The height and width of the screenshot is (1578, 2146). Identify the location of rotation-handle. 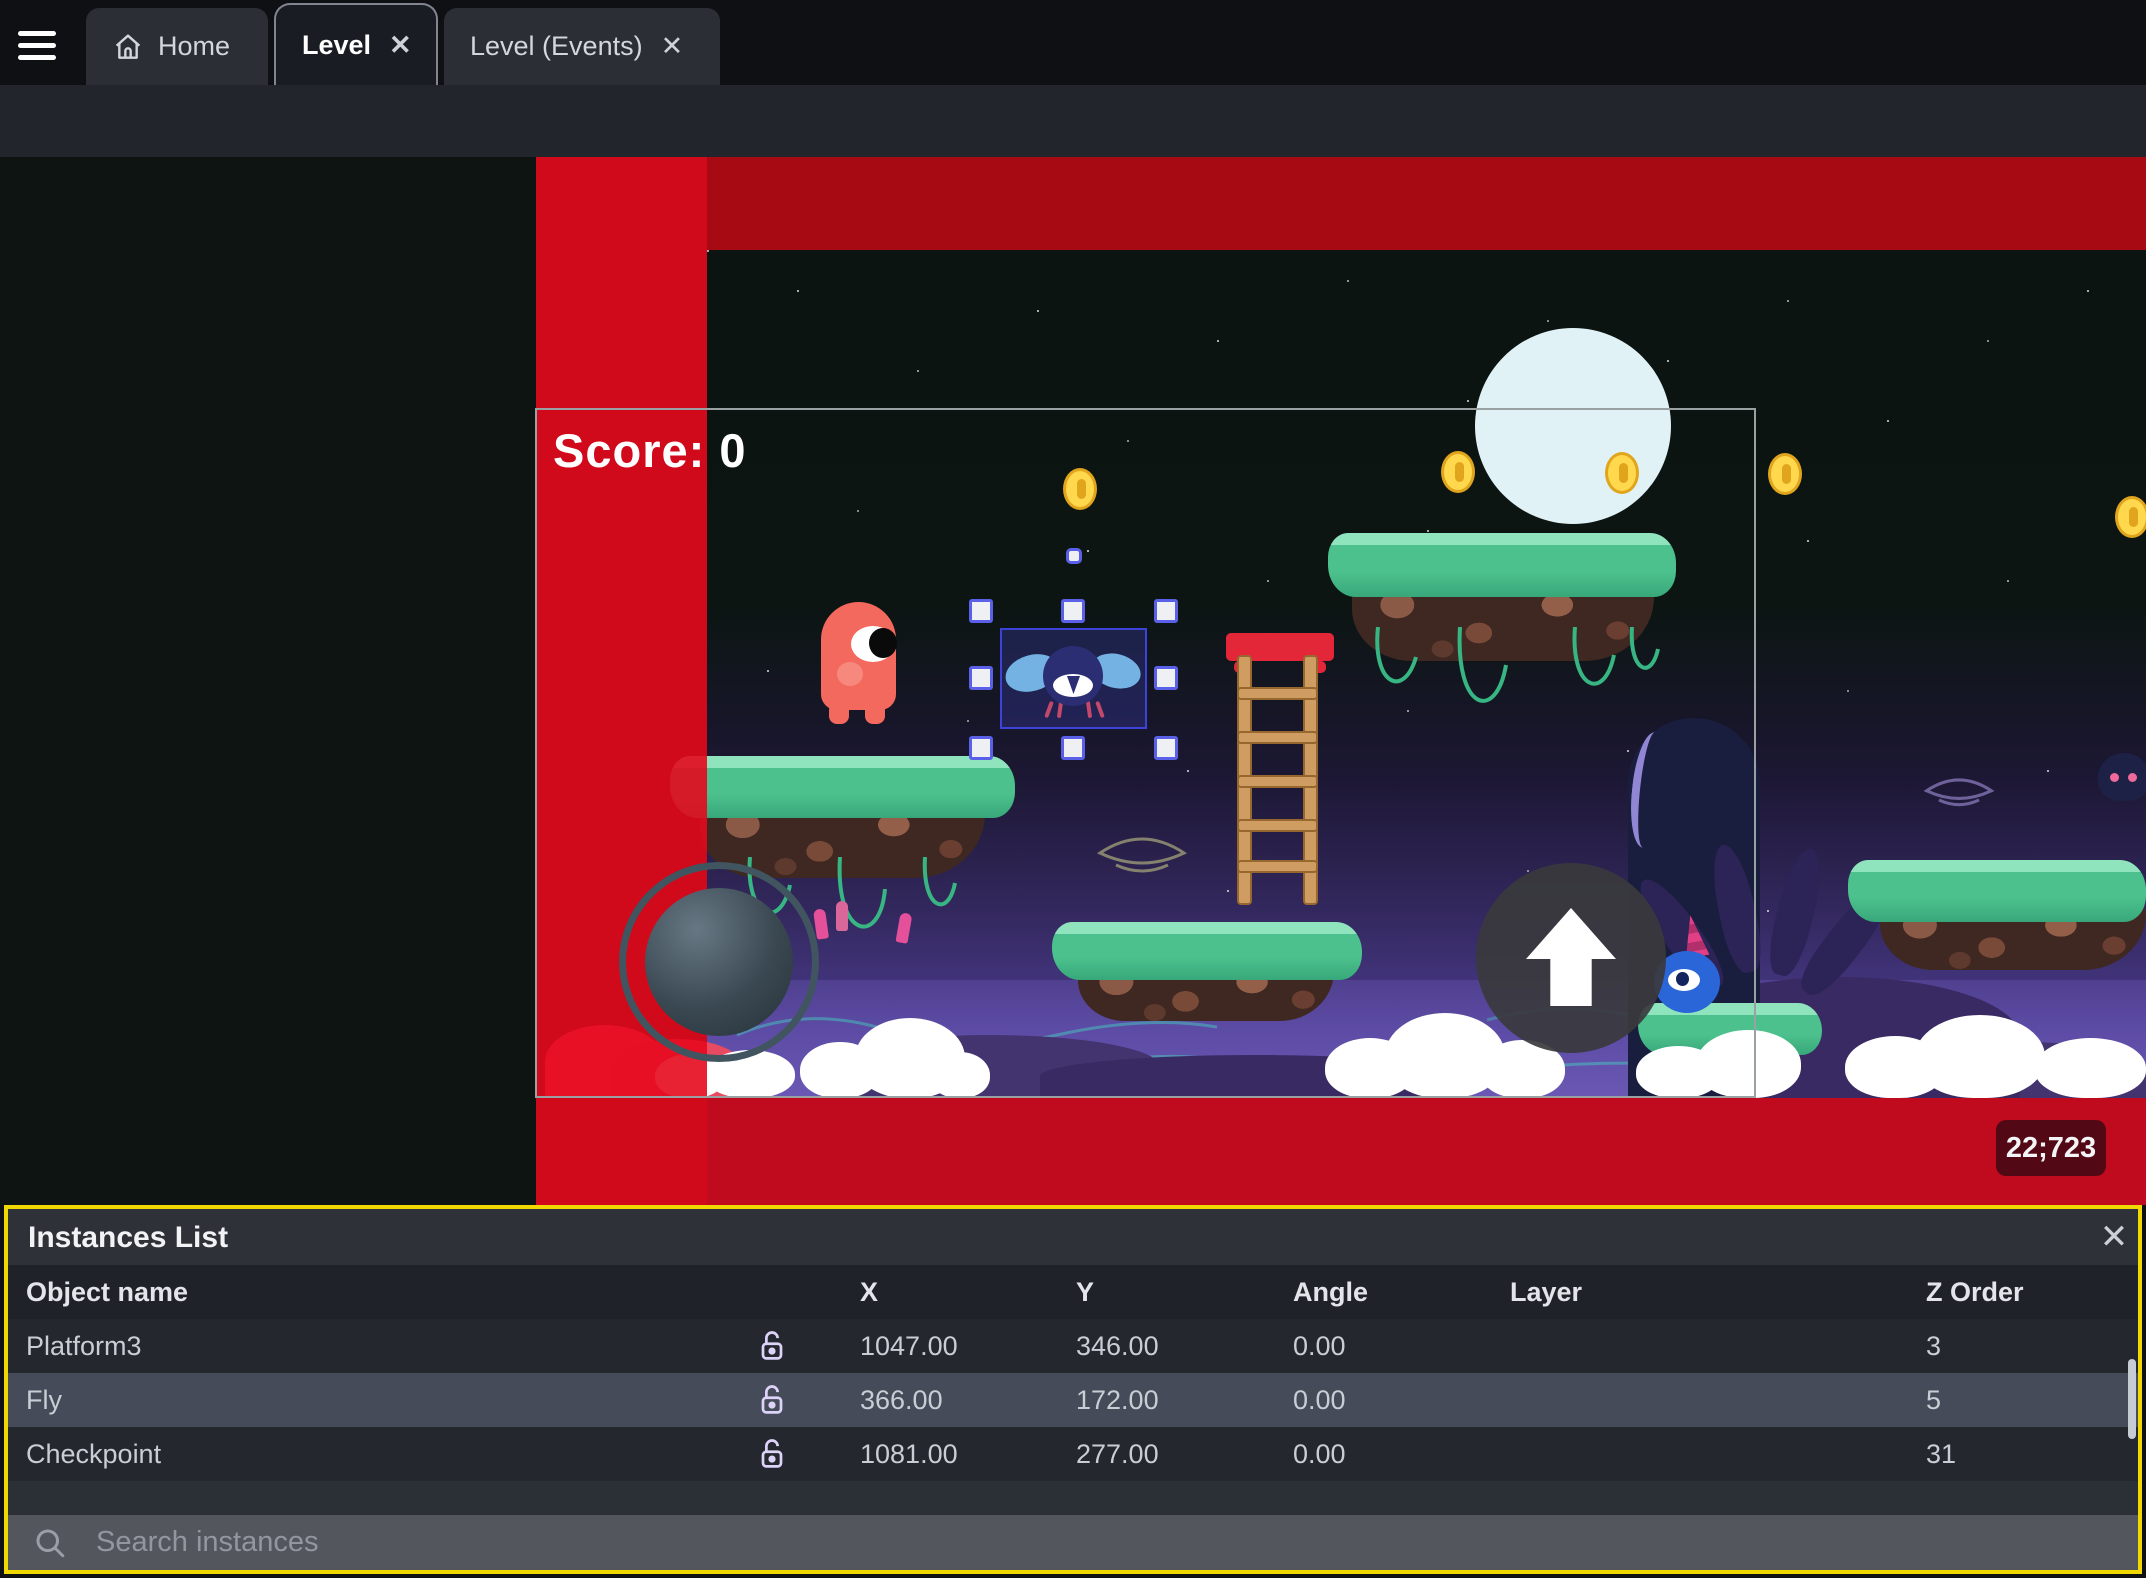
(1074, 556).